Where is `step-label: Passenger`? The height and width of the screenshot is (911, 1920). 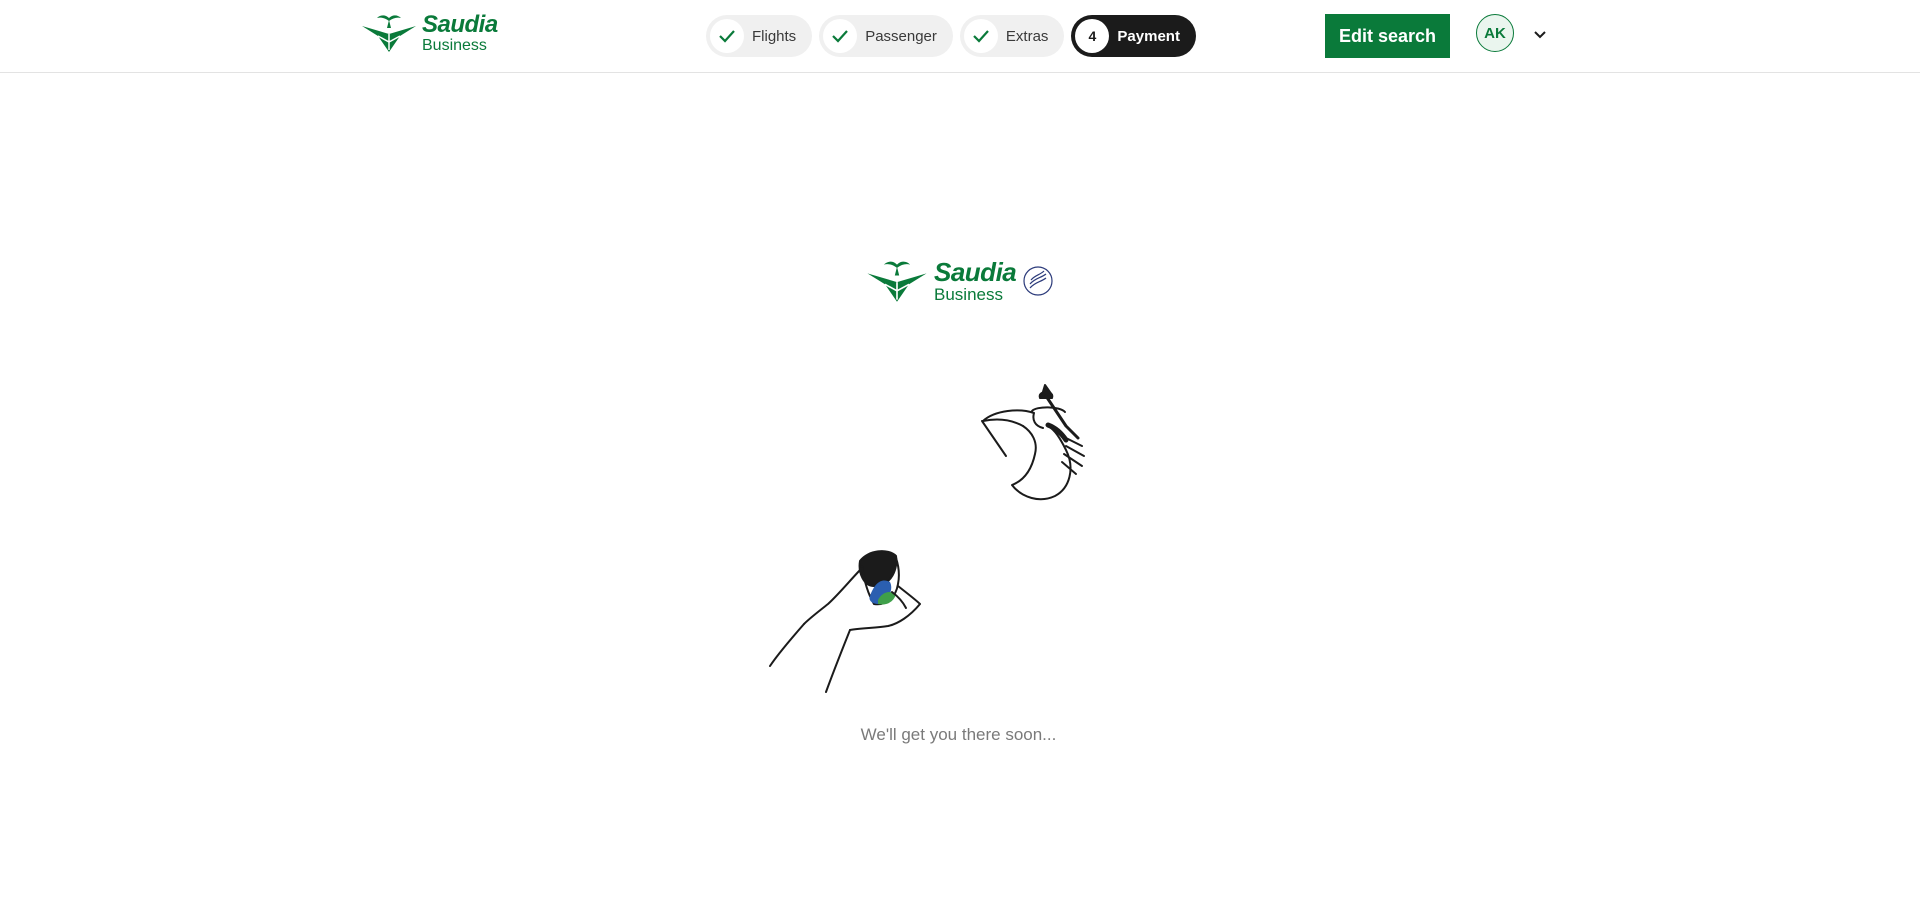
step-label: Passenger is located at coordinates (901, 36).